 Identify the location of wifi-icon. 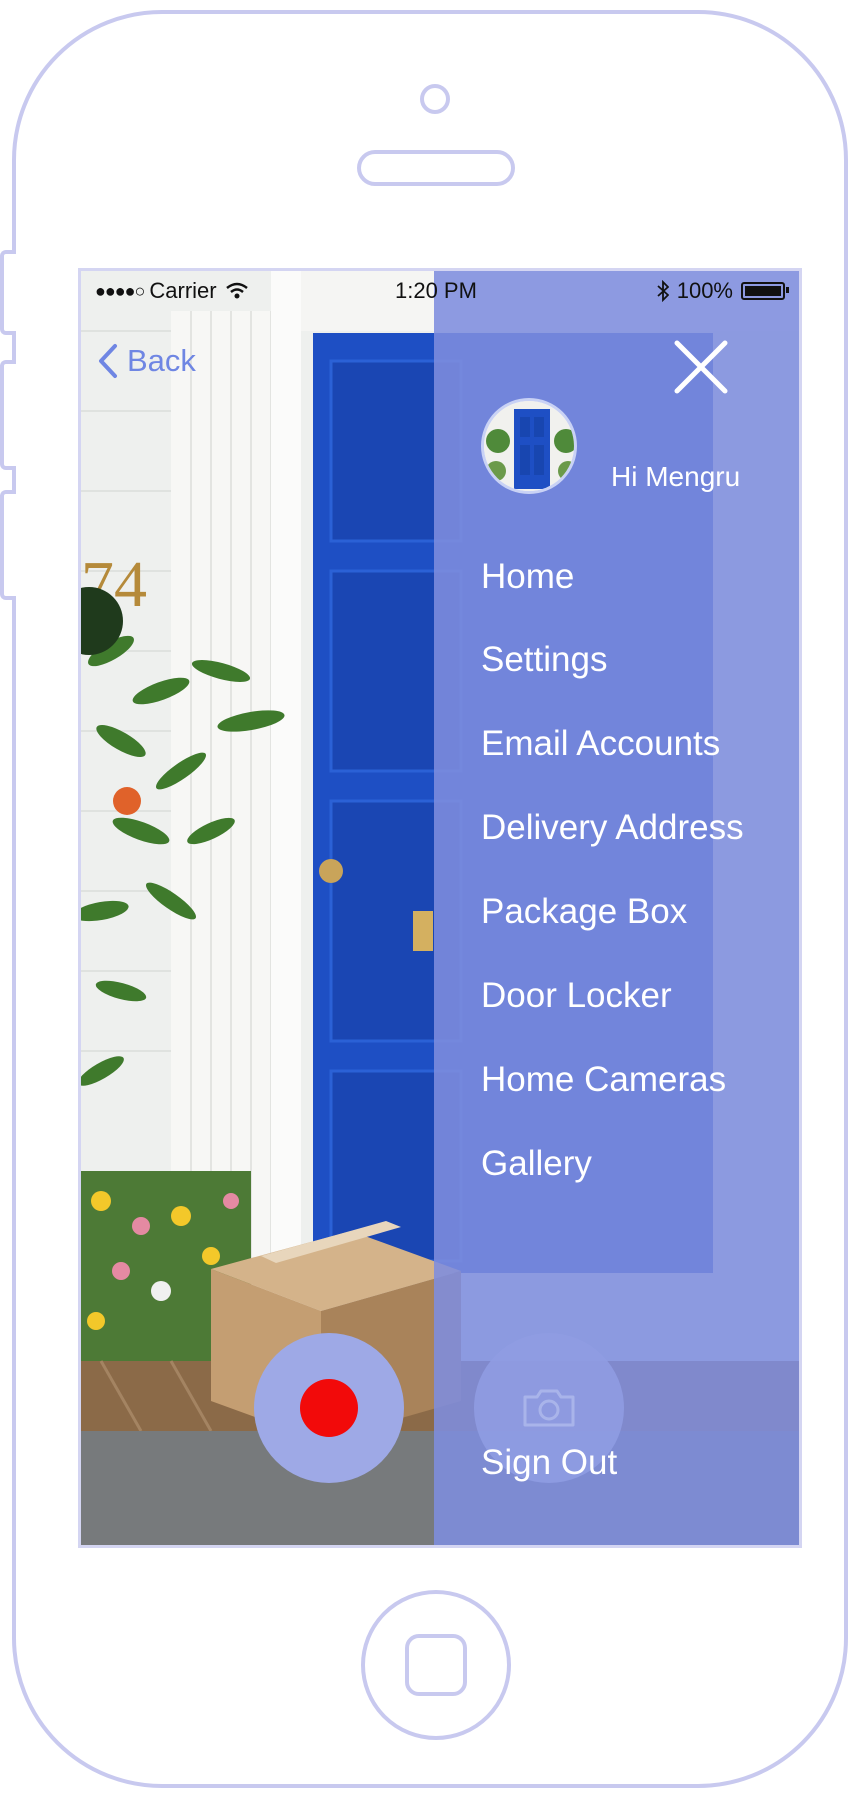
(236, 290).